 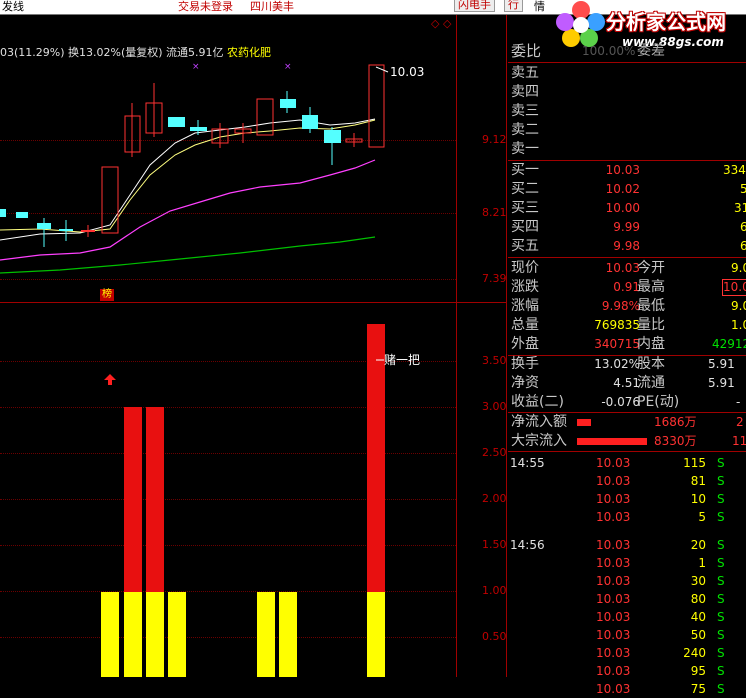 What do you see at coordinates (620, 306) in the screenshot?
I see `stat-value: 9.98%` at bounding box center [620, 306].